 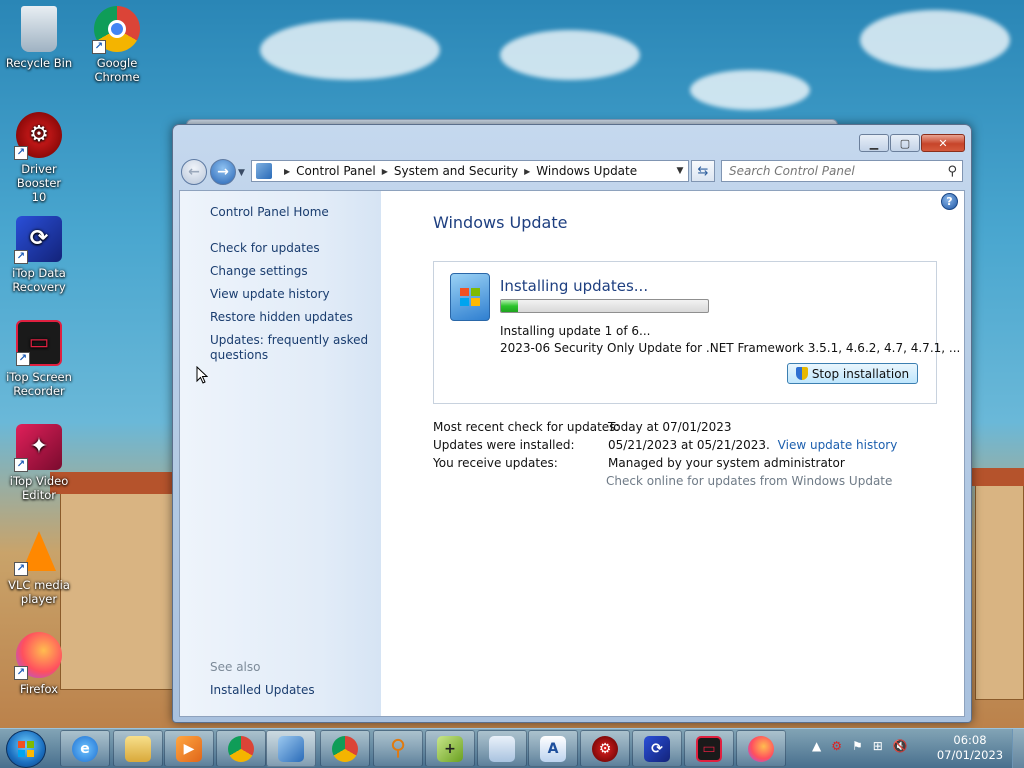 I want to click on stop-installation-label: Stop installation, so click(x=860, y=373).